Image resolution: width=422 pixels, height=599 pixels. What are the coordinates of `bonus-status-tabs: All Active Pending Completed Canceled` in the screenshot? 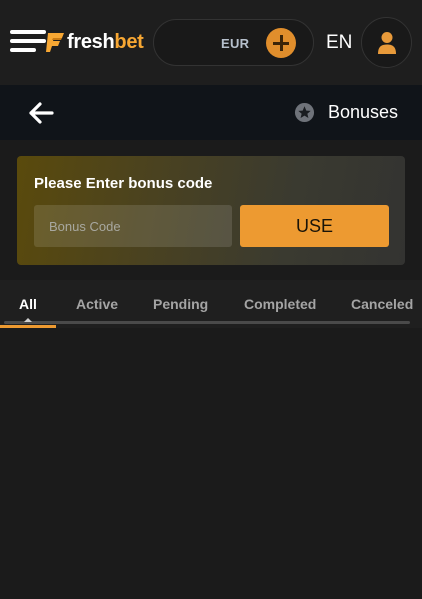 It's located at (211, 304).